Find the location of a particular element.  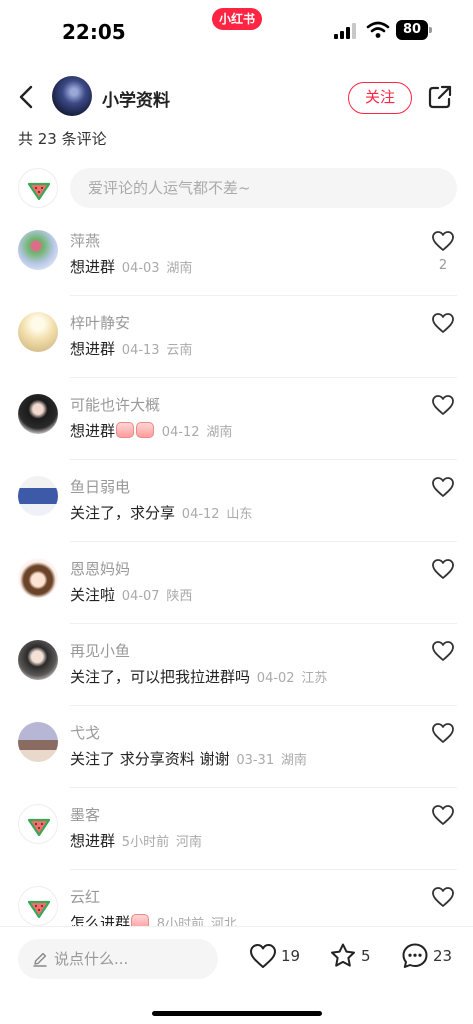

follow-button: 关注 is located at coordinates (380, 98).